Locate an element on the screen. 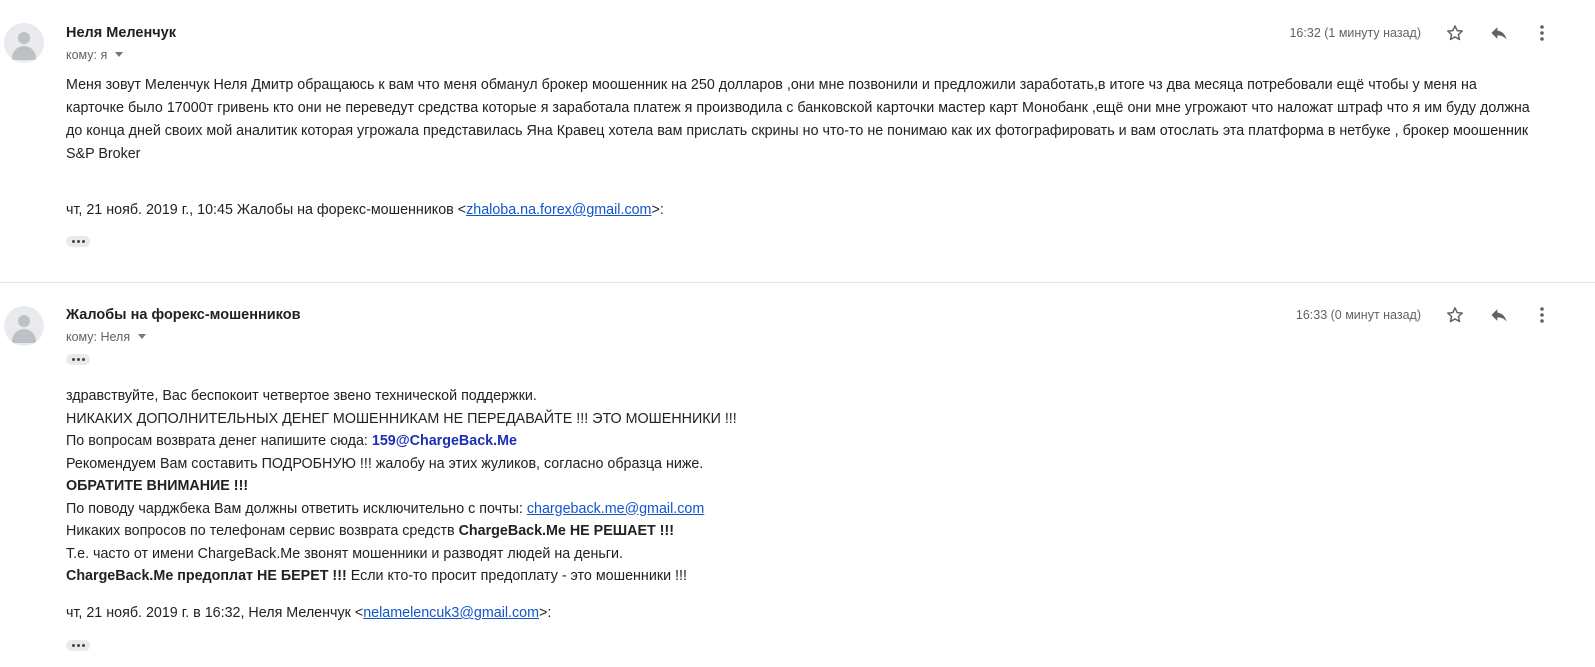  body-line: ОБРАТИТЕ ВНИМАНИЕ !!! is located at coordinates (401, 486).